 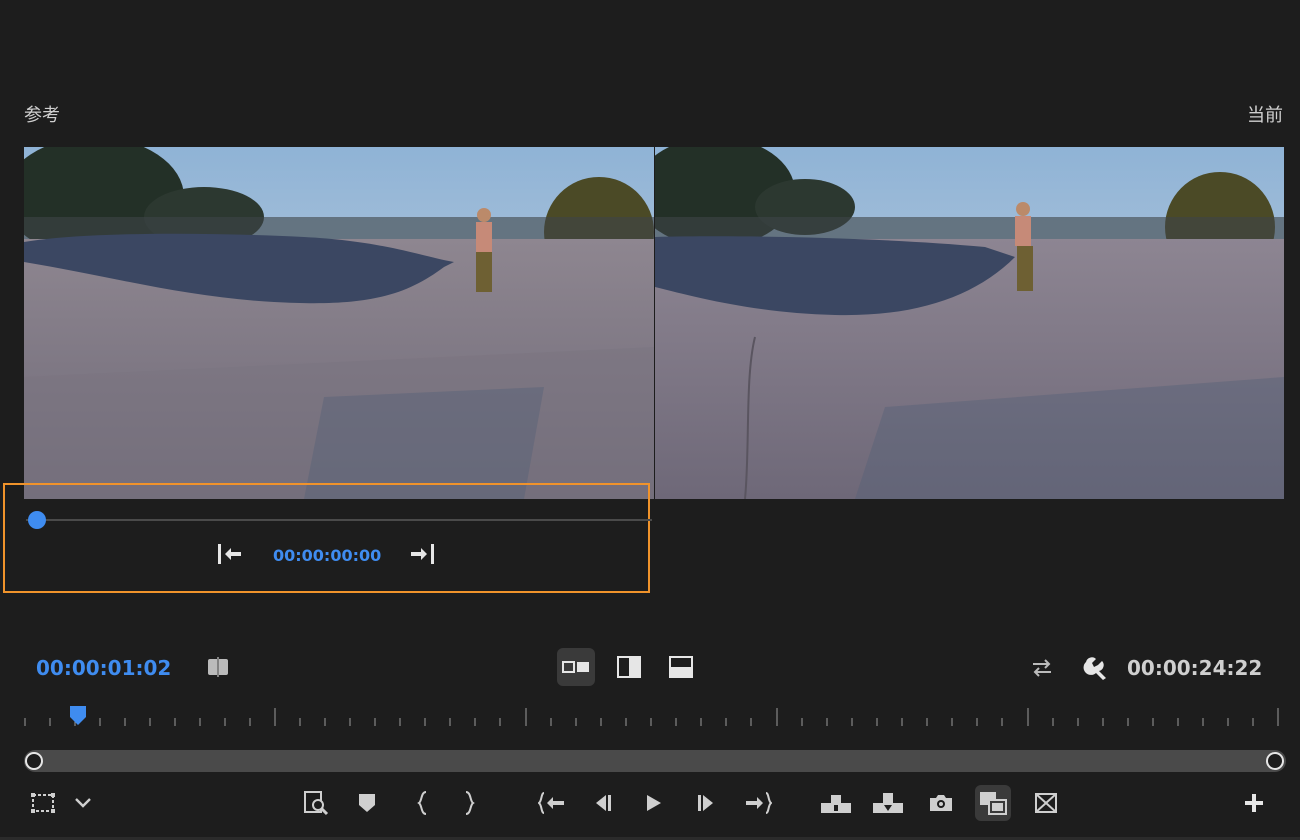 I want to click on add-button-icon, so click(x=1254, y=803).